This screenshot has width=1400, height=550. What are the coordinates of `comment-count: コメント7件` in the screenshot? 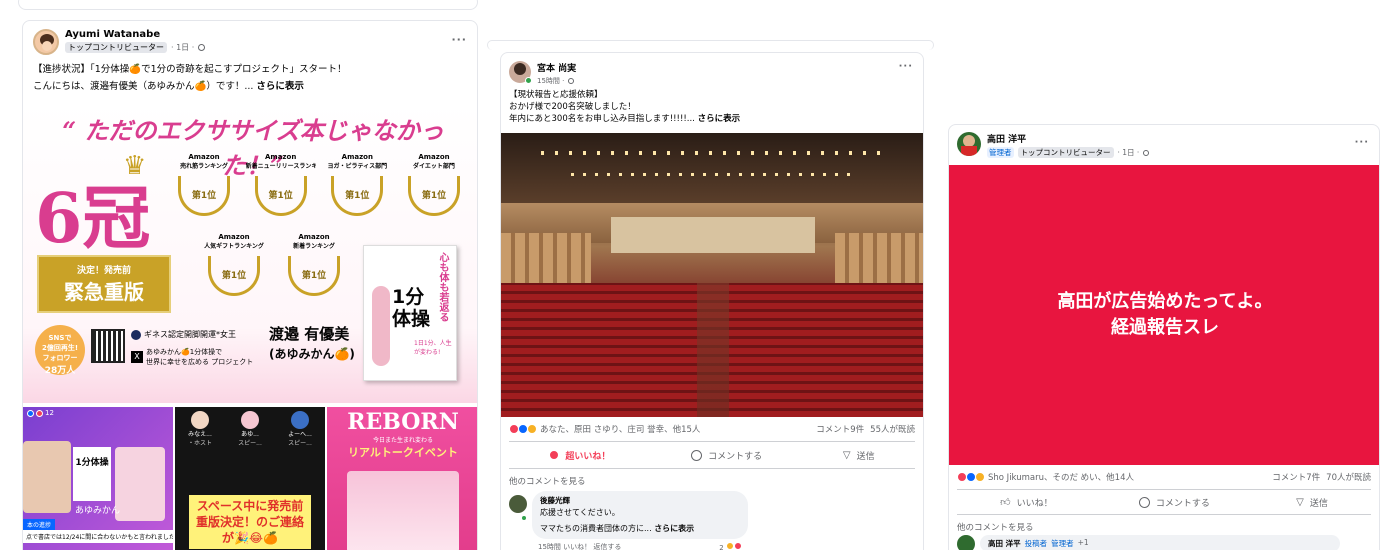 It's located at (1296, 477).